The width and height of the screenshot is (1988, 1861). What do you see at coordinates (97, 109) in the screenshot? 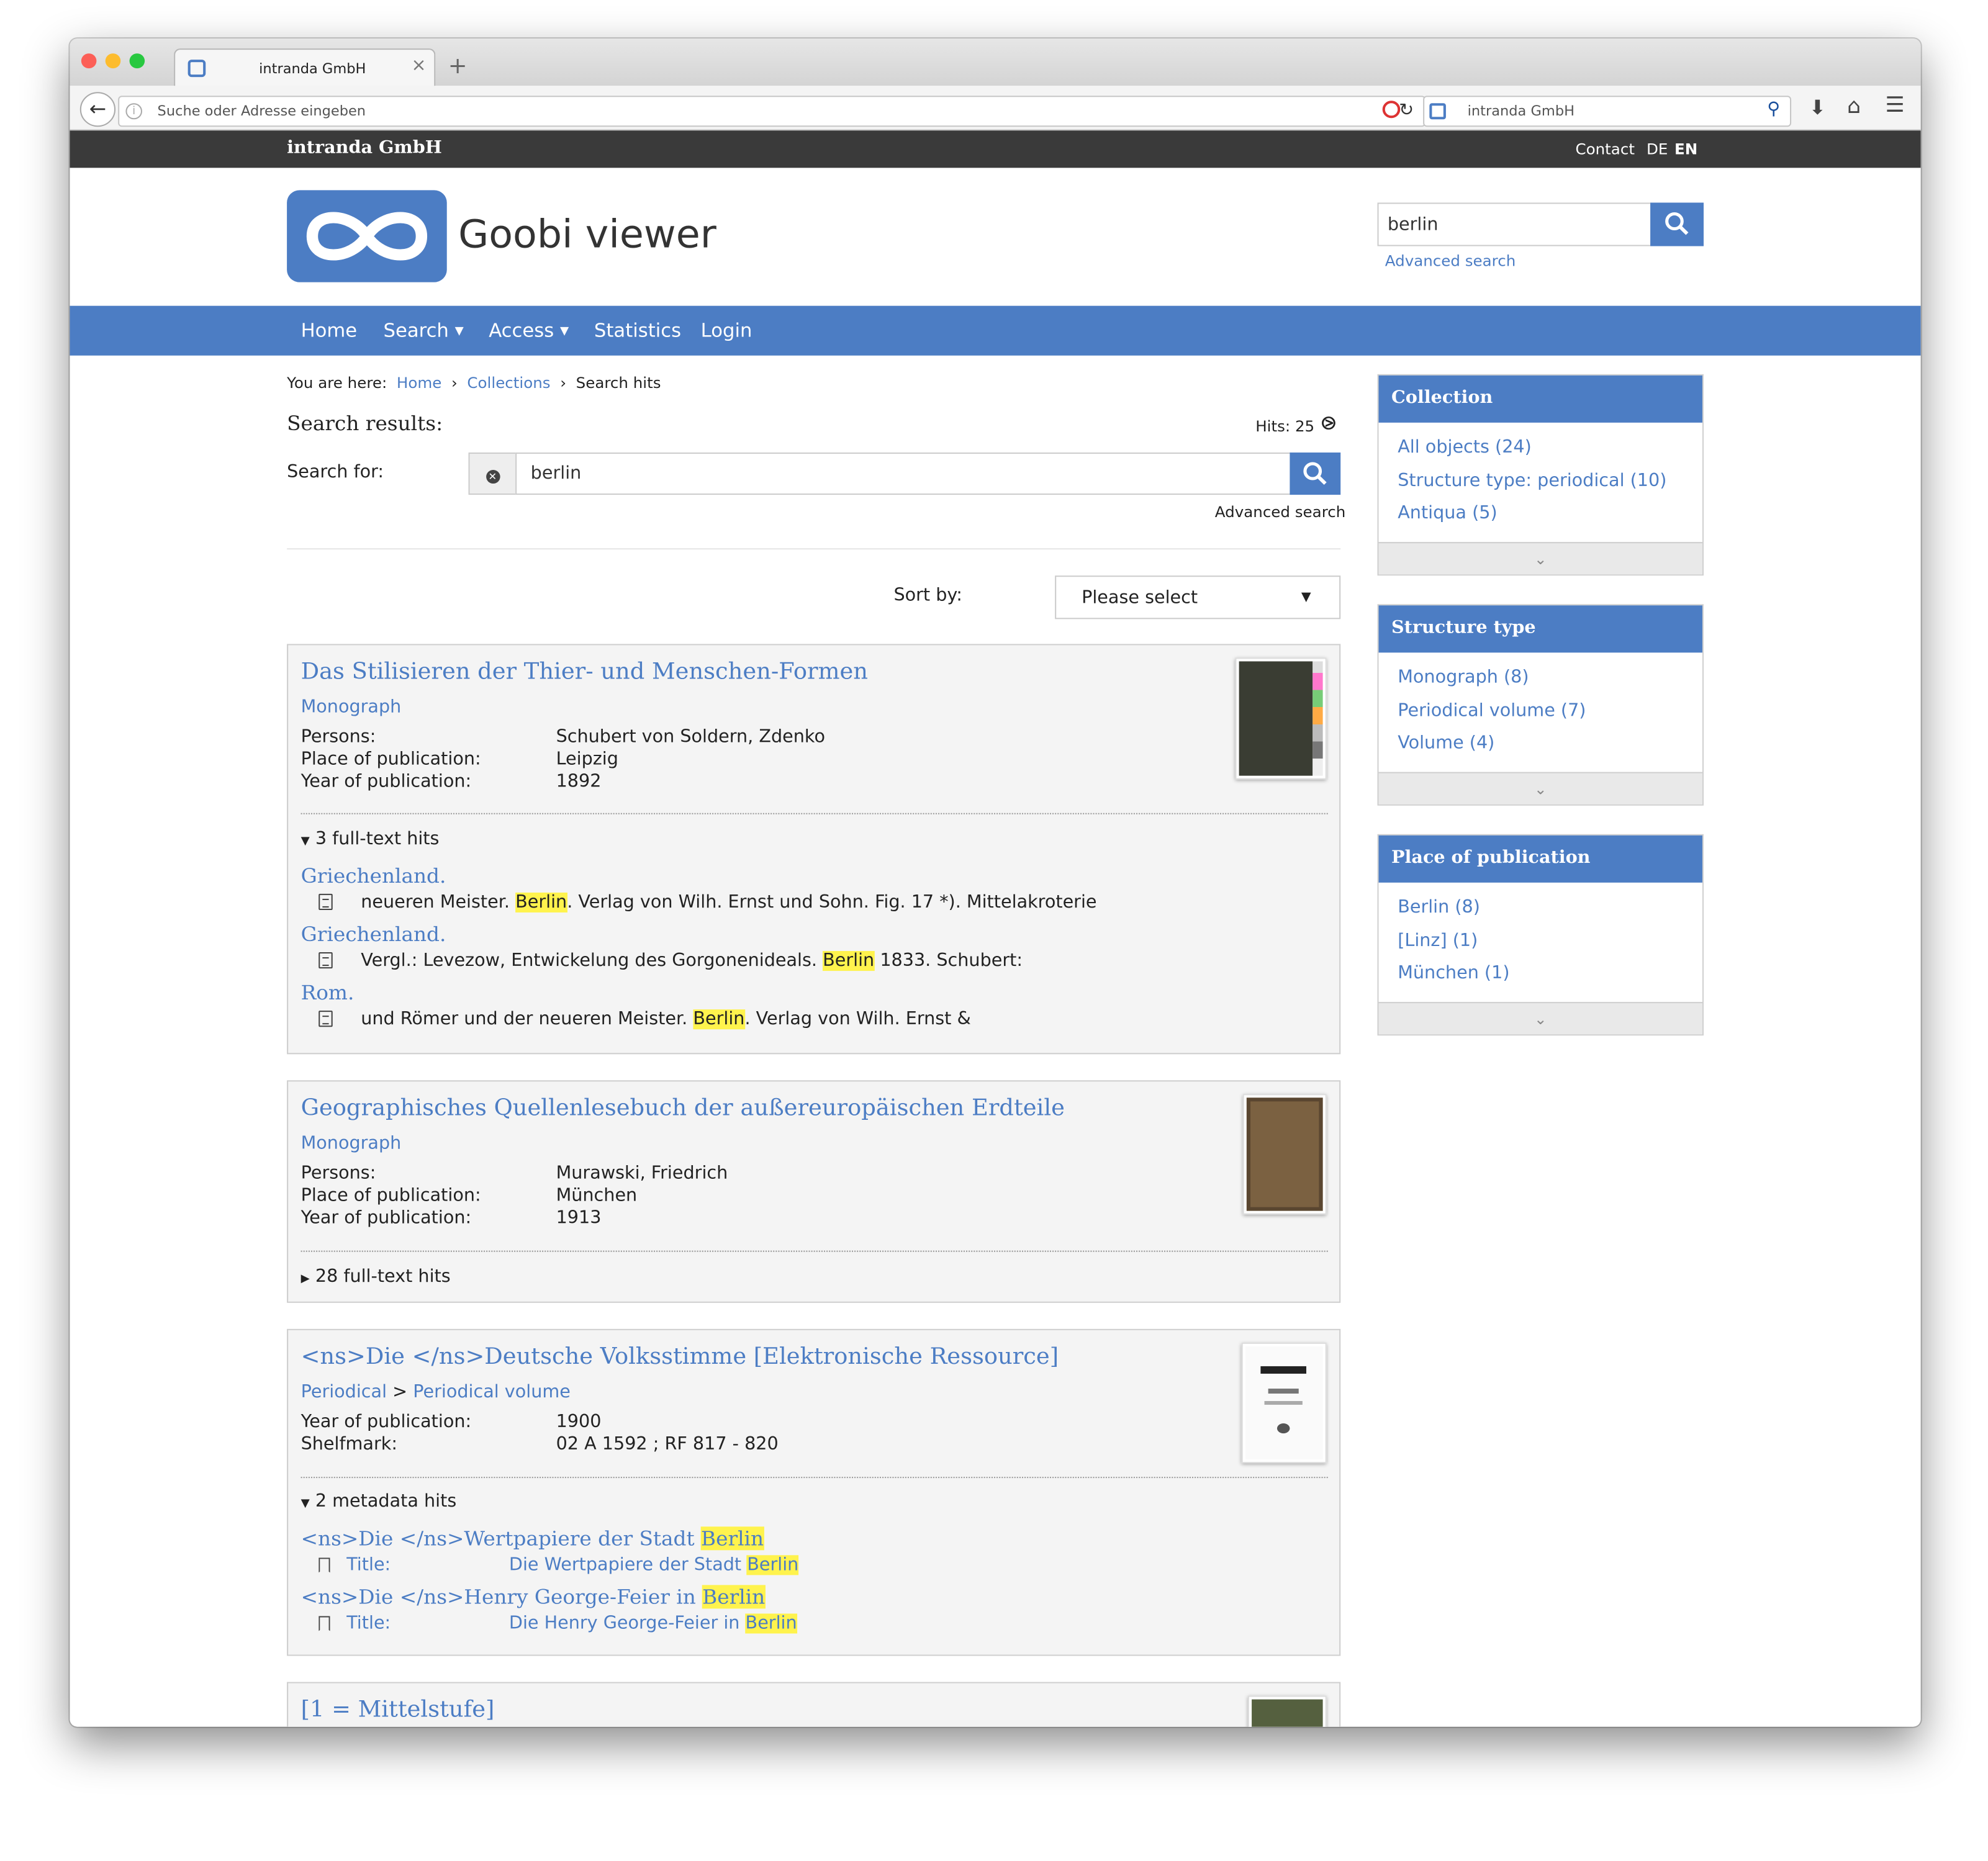
I see `back-button: ←` at bounding box center [97, 109].